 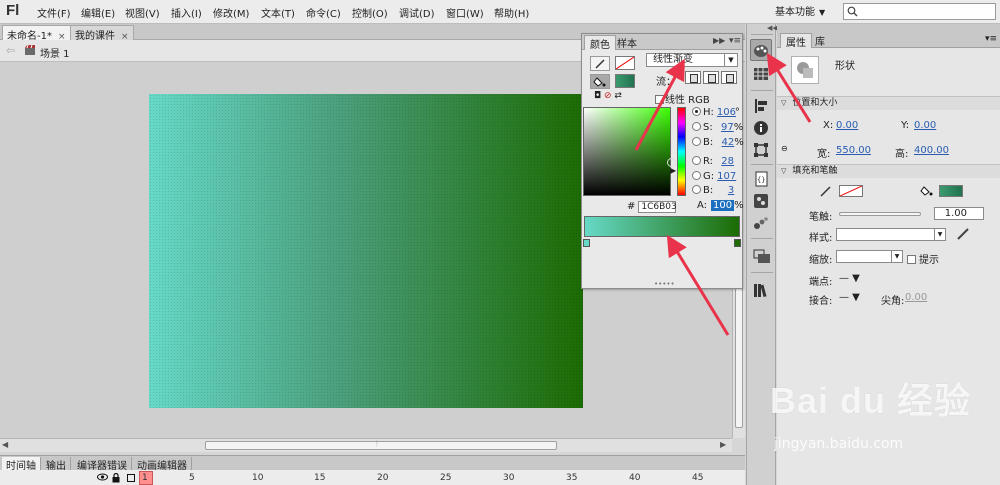 I want to click on menu-debug: 调试(D), so click(x=417, y=12).